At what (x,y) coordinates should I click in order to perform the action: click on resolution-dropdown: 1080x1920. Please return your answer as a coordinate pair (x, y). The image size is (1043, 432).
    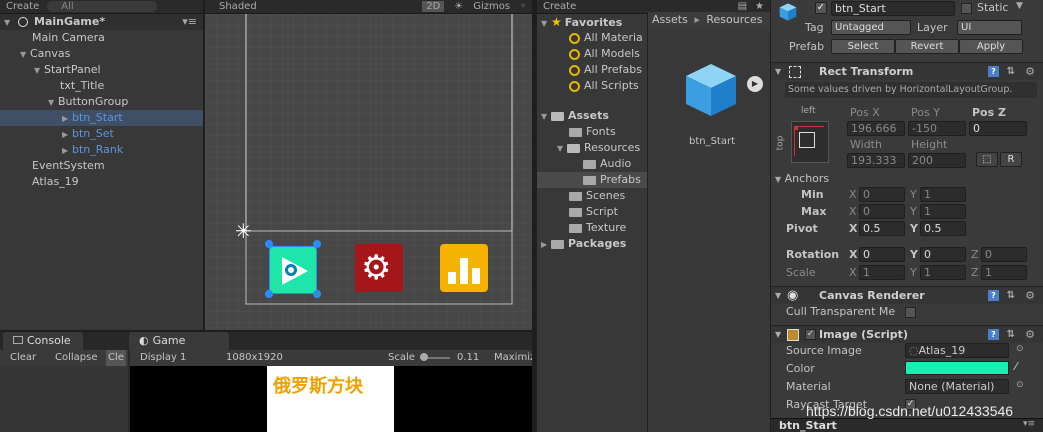
    Looking at the image, I should click on (254, 358).